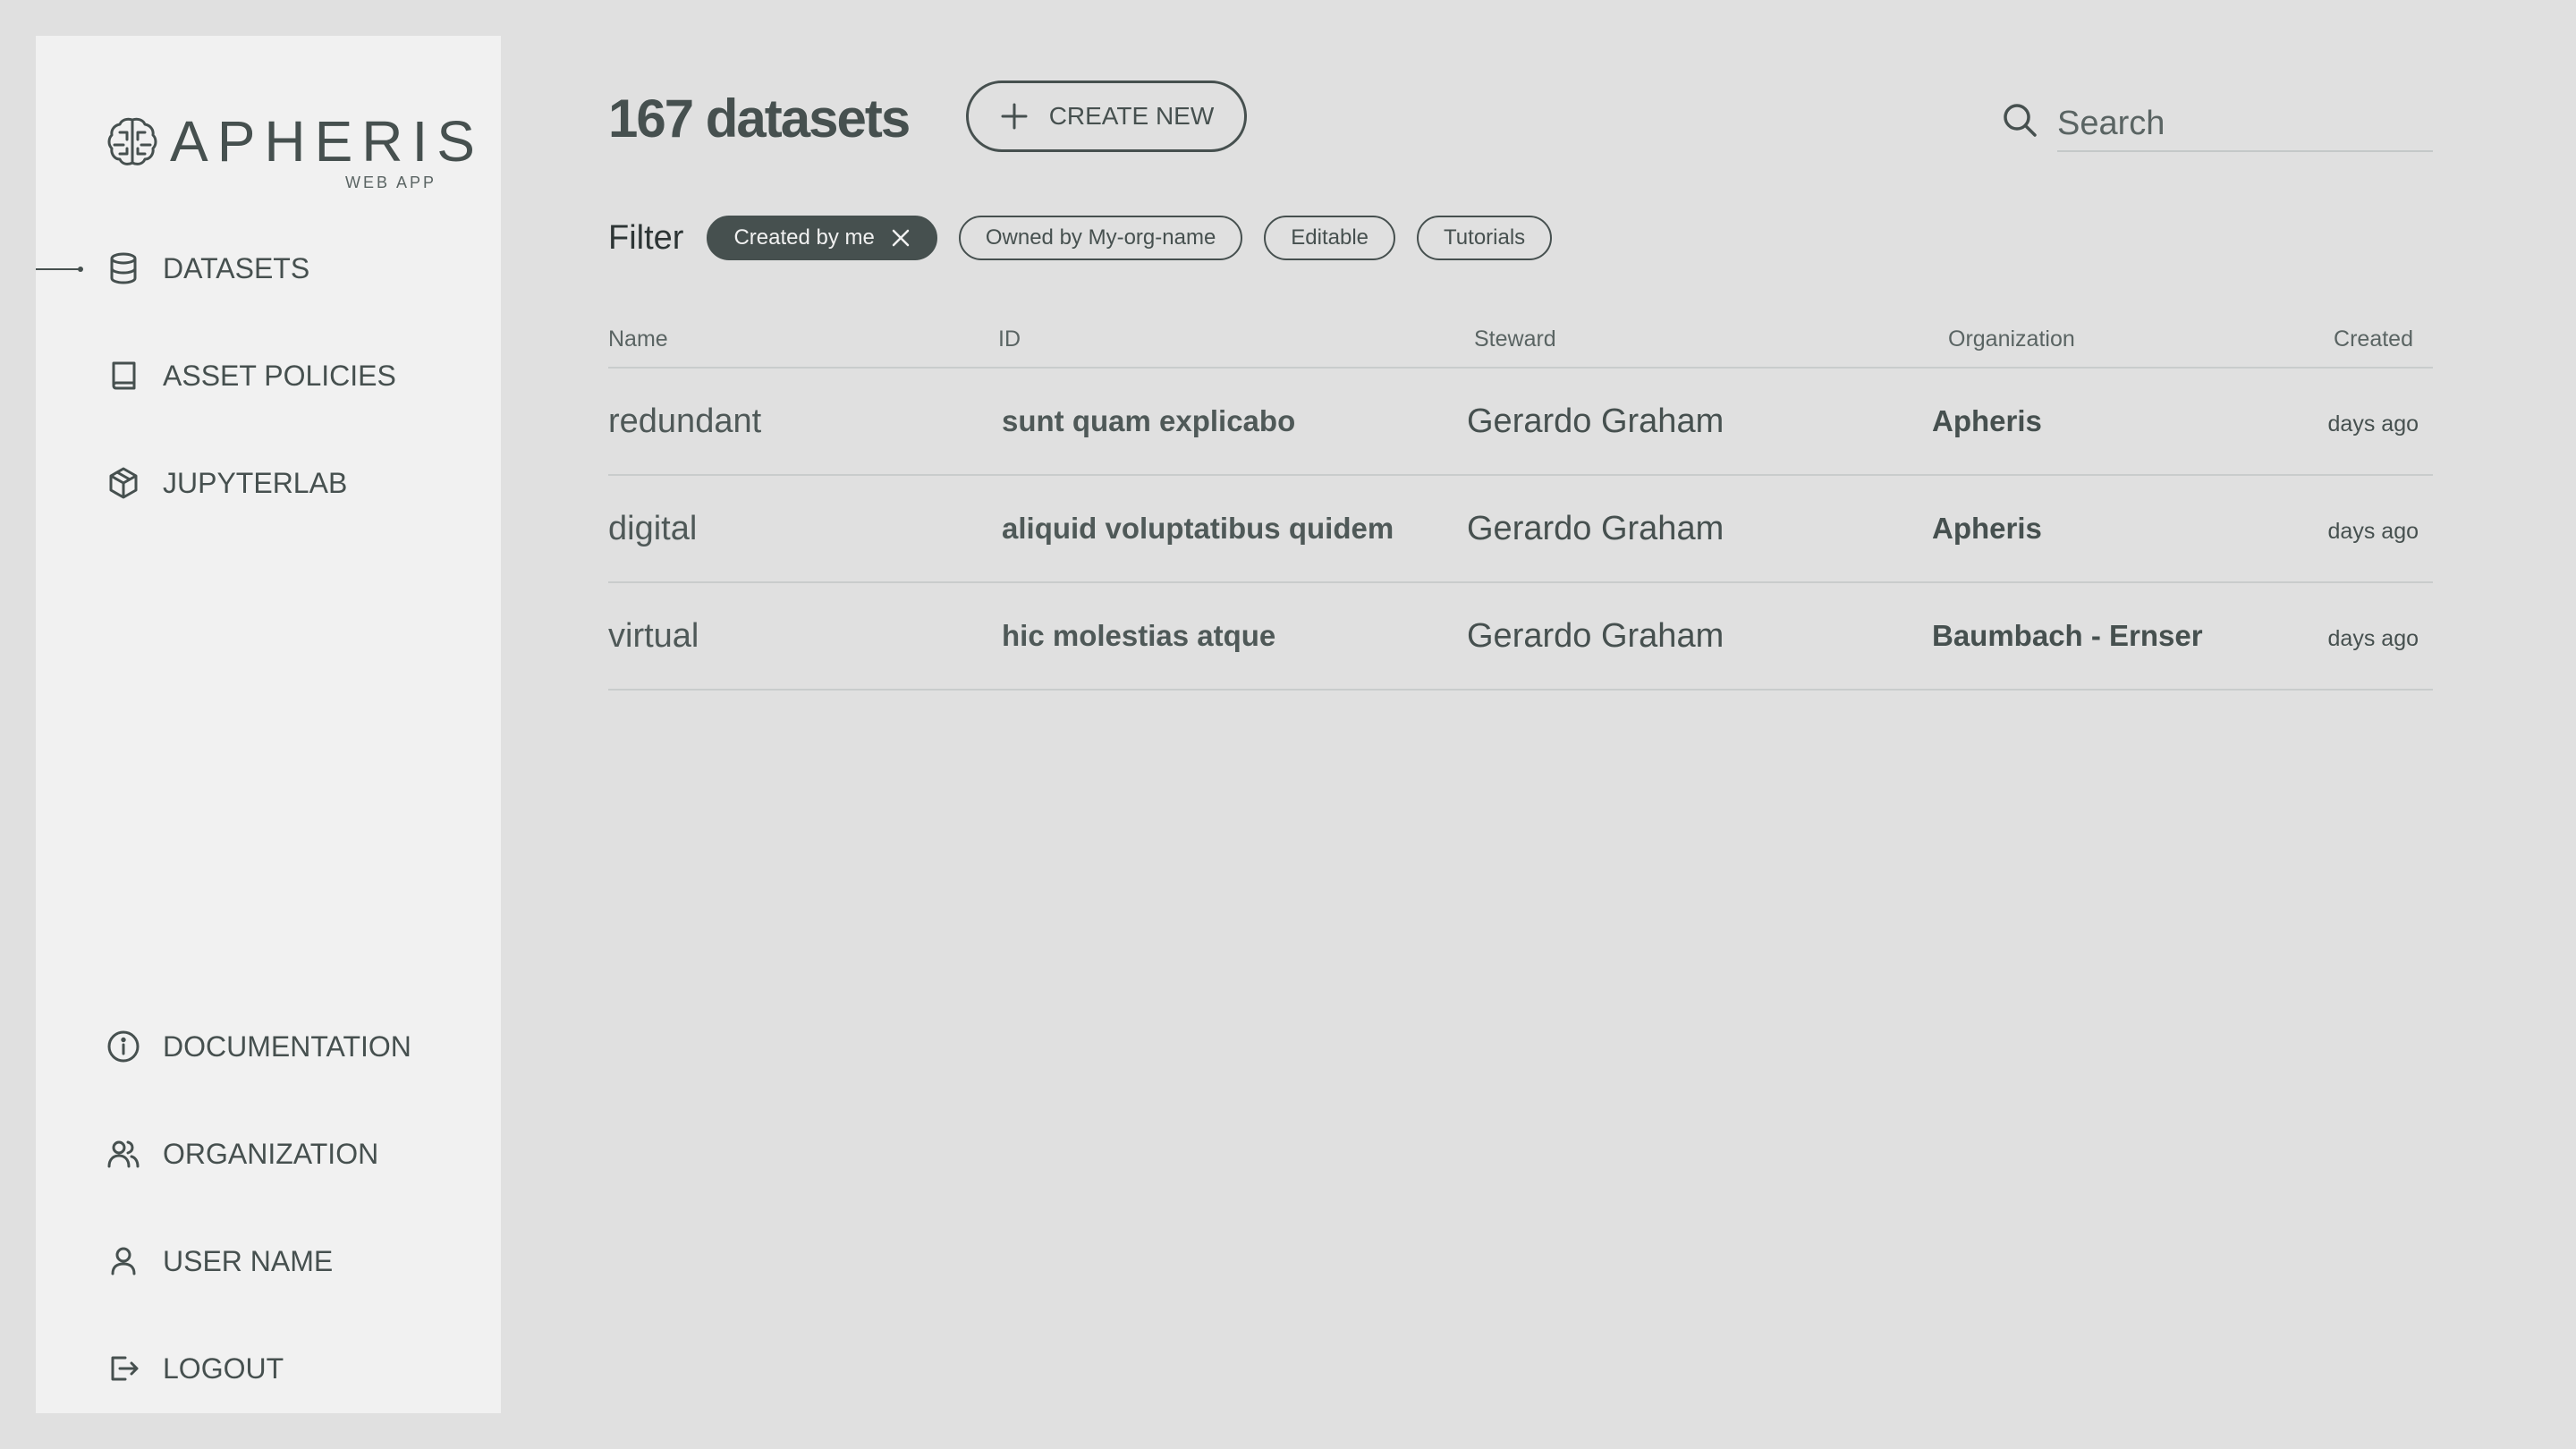  I want to click on sidebar-item-documentation: DOCUMENTATION, so click(258, 1046).